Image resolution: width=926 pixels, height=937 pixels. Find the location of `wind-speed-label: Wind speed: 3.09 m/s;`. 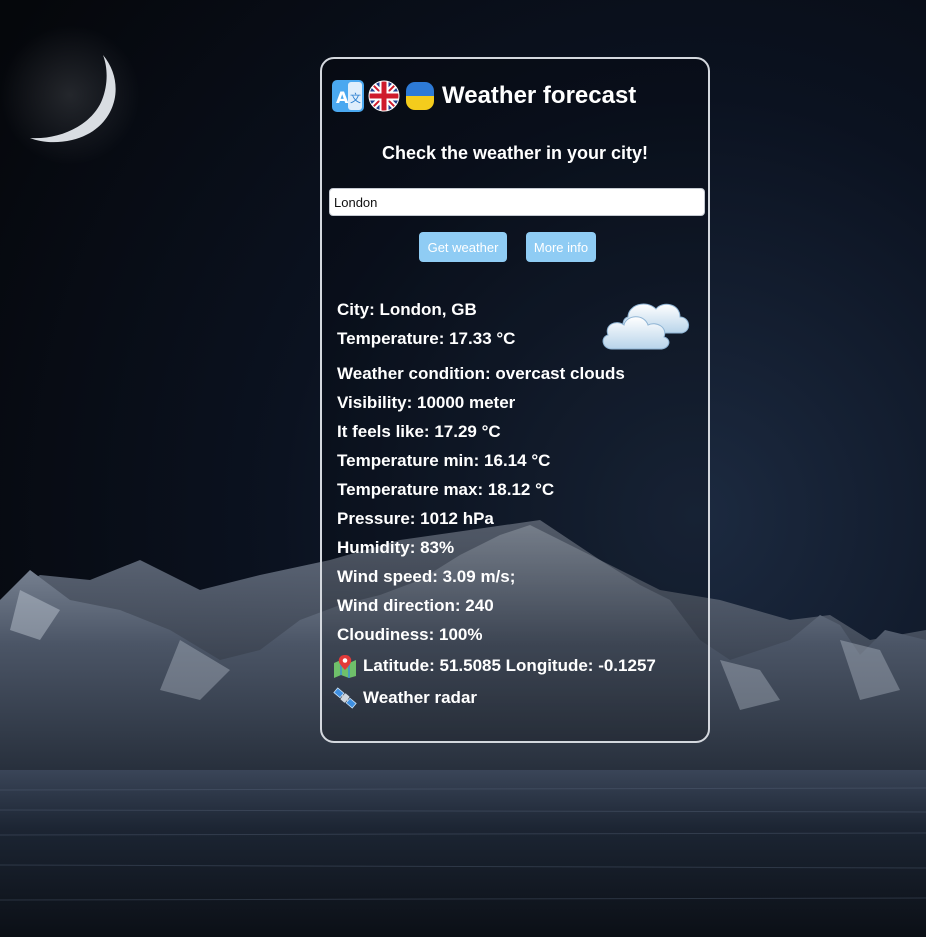

wind-speed-label: Wind speed: 3.09 m/s; is located at coordinates (426, 576).